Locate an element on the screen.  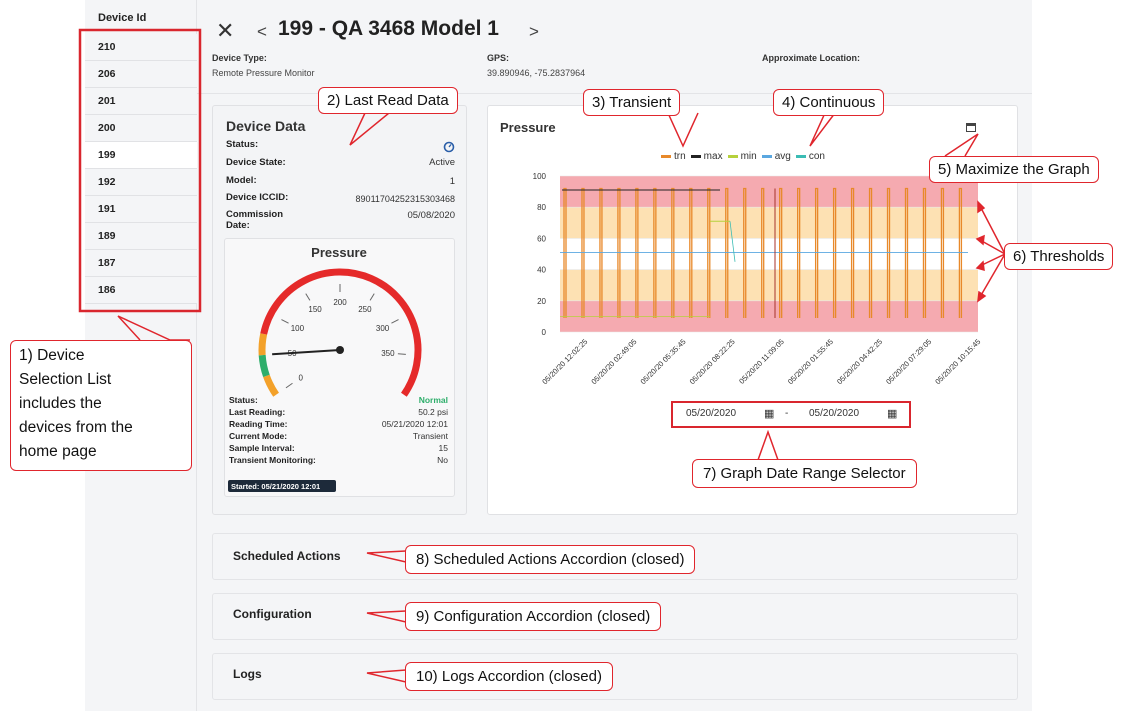
callout10-pointer is located at coordinates (386, 676).